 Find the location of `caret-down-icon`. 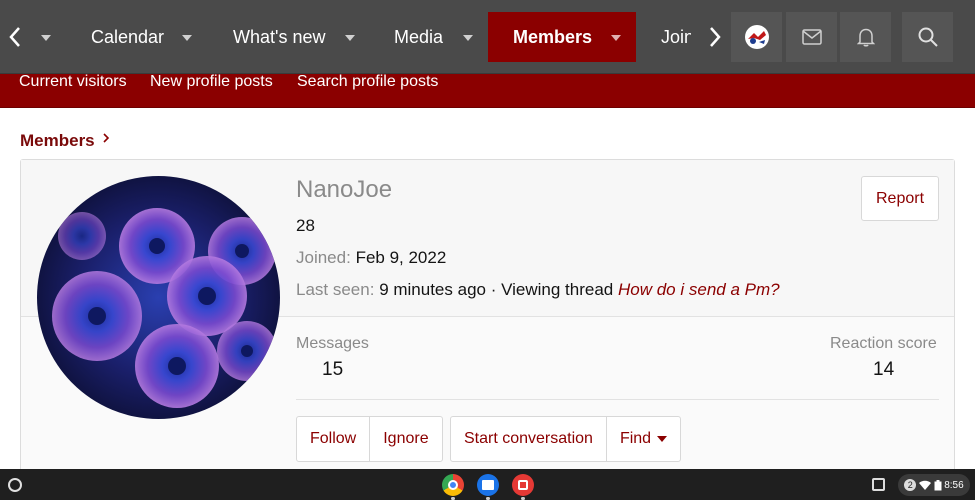

caret-down-icon is located at coordinates (662, 439).